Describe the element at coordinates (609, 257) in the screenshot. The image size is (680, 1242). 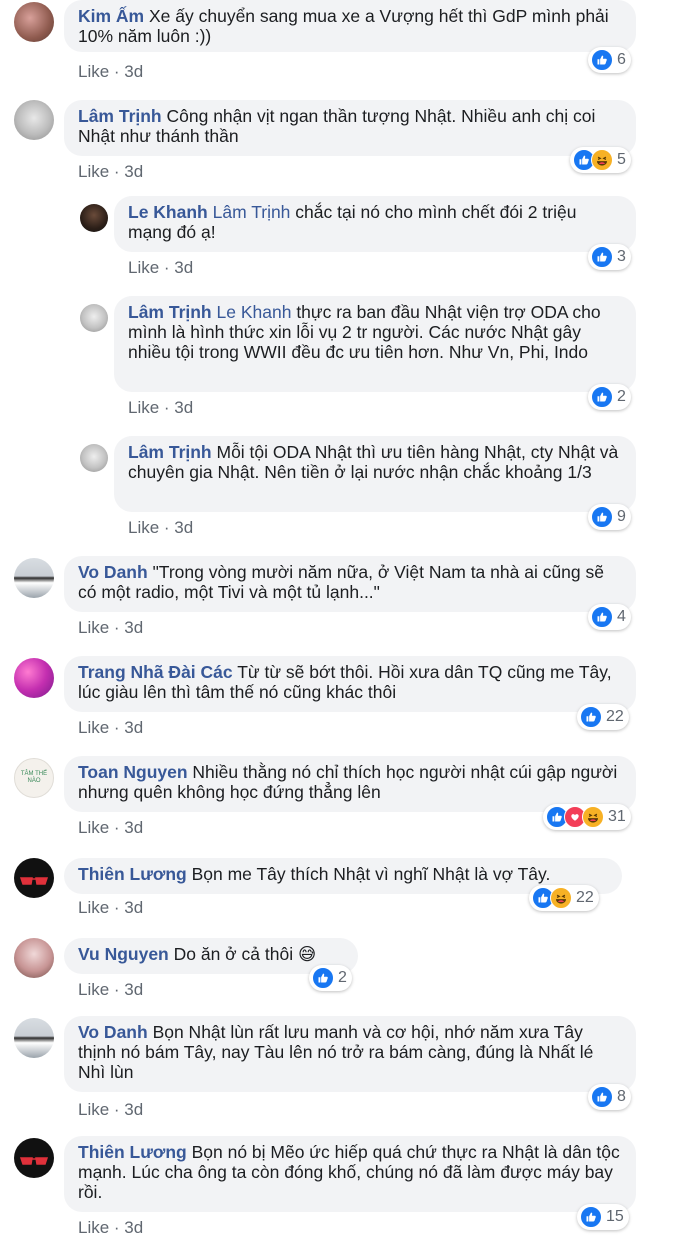
I see `reaction-summary: 3` at that location.